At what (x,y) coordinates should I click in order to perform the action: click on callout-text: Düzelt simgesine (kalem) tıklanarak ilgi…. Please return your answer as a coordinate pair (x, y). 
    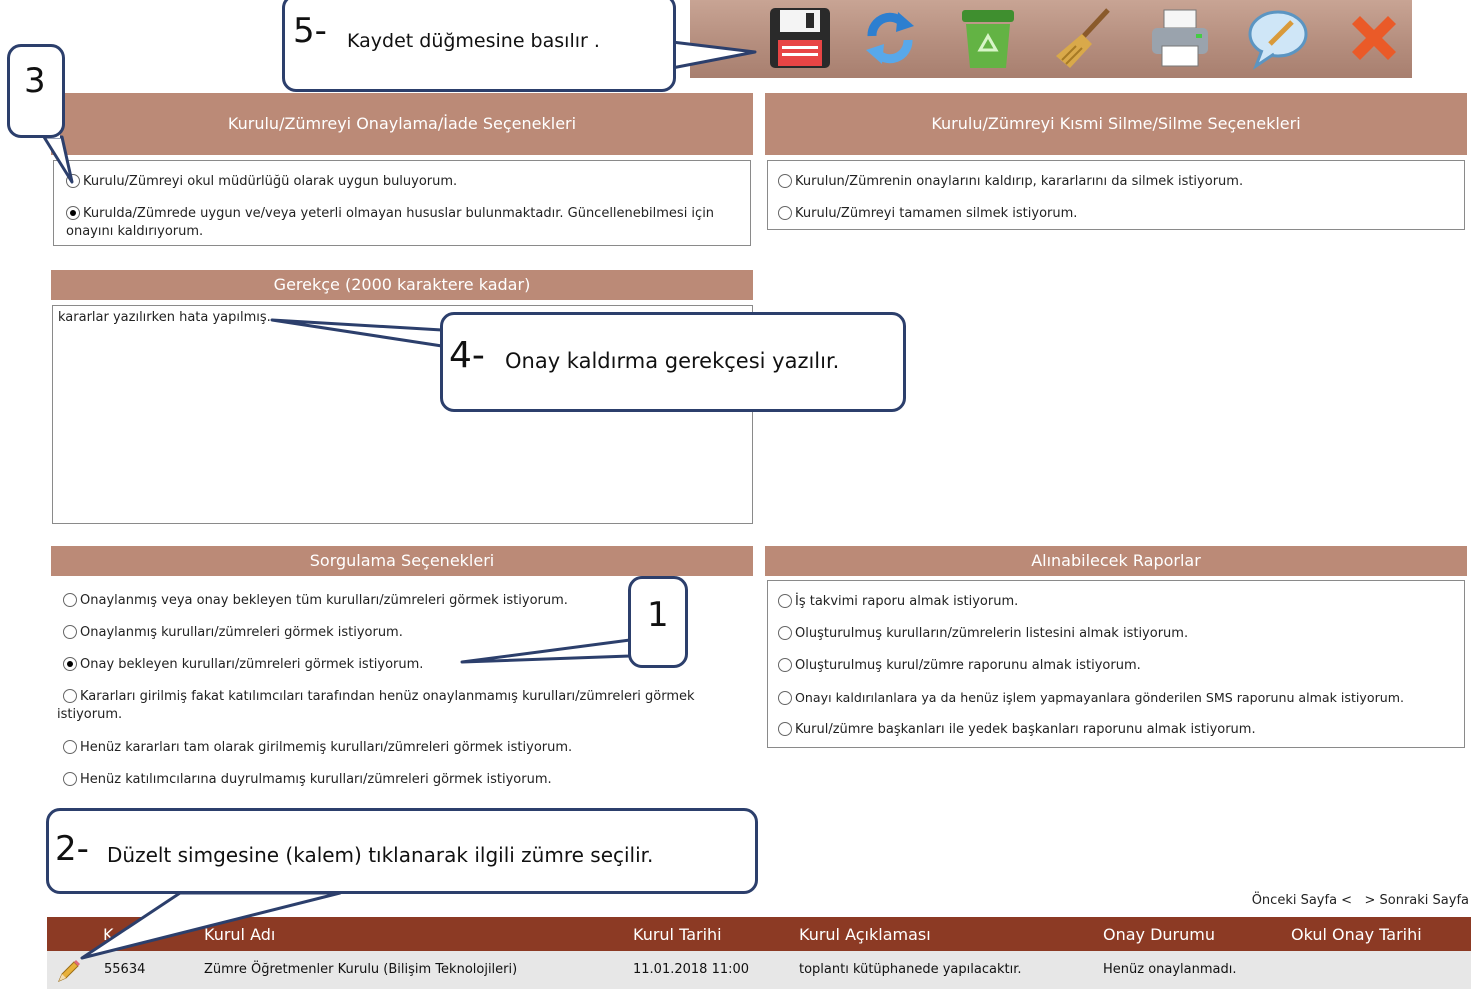
    Looking at the image, I should click on (380, 855).